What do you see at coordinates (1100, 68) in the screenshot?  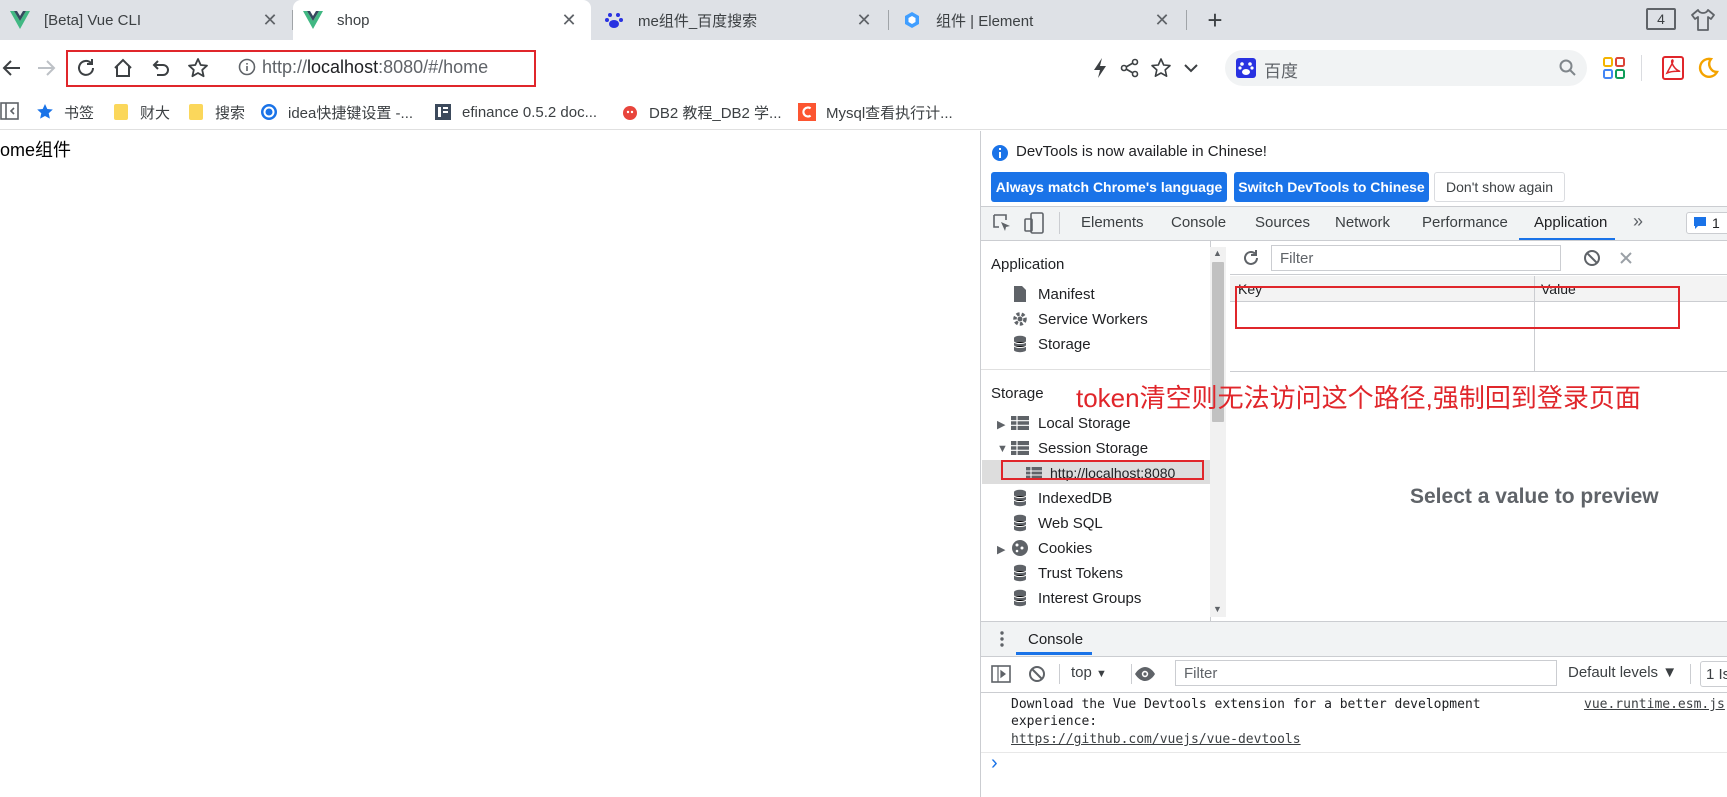 I see `lightning-icon` at bounding box center [1100, 68].